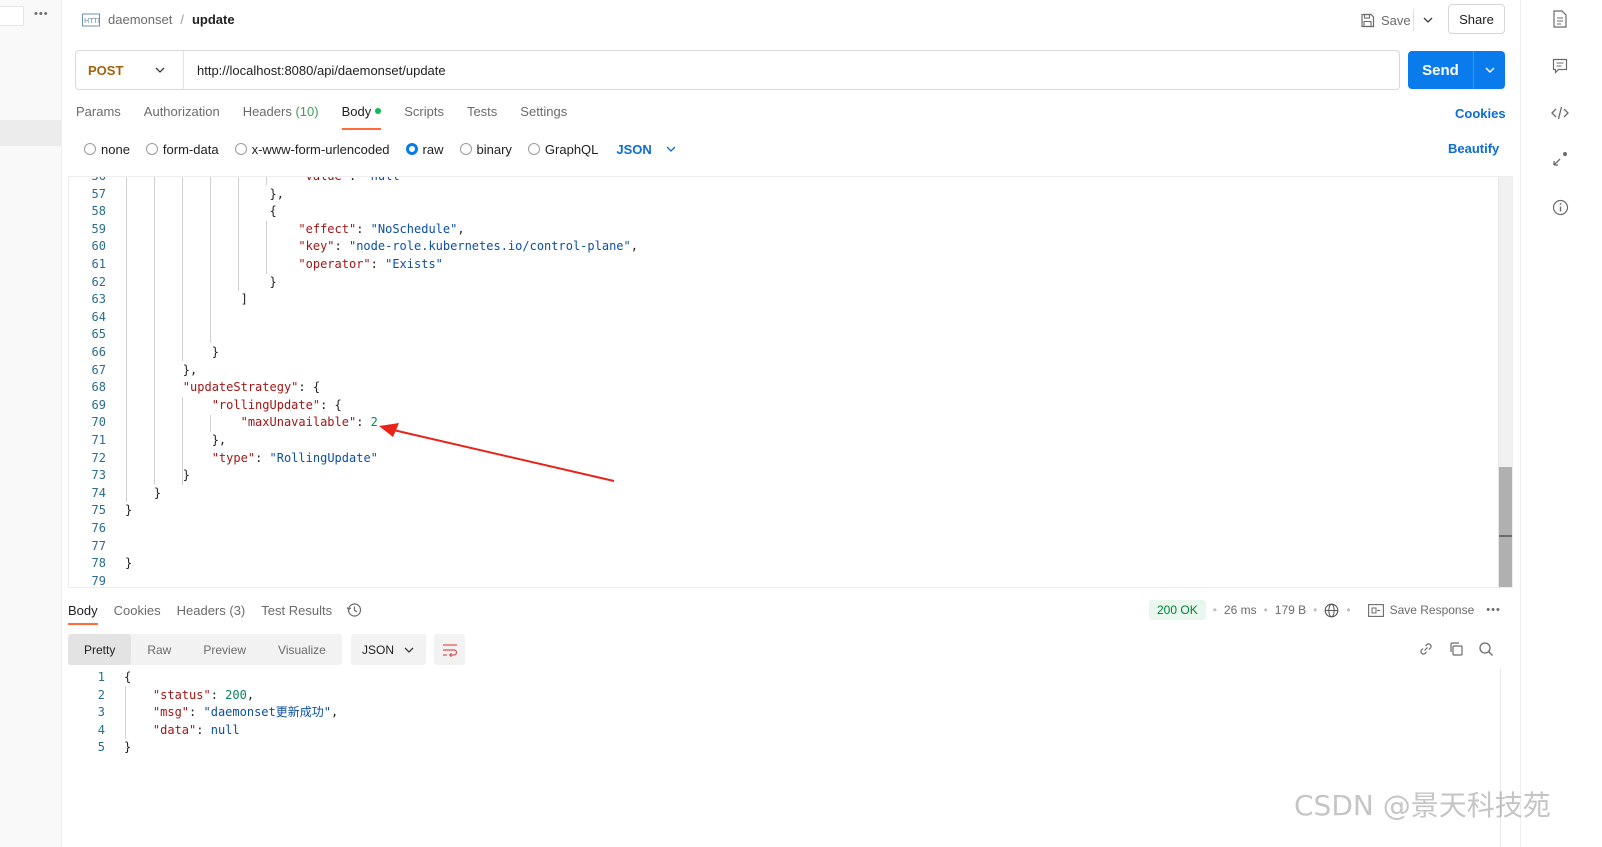 The height and width of the screenshot is (847, 1602). What do you see at coordinates (12, 16) in the screenshot?
I see `sidebar-collapsed-tab` at bounding box center [12, 16].